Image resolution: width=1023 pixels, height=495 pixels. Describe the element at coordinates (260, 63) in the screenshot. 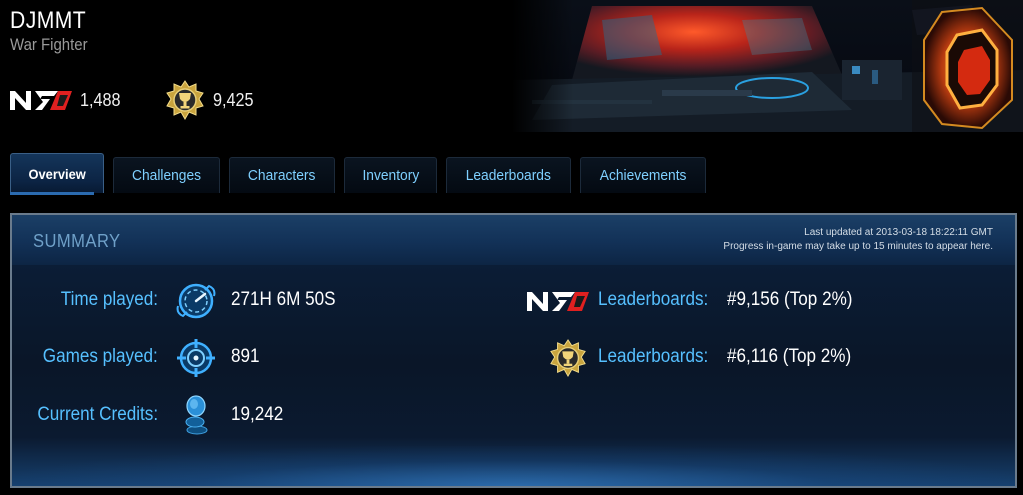

I see `profile-header: DJMMT War Fighter 1,488 9,425` at that location.